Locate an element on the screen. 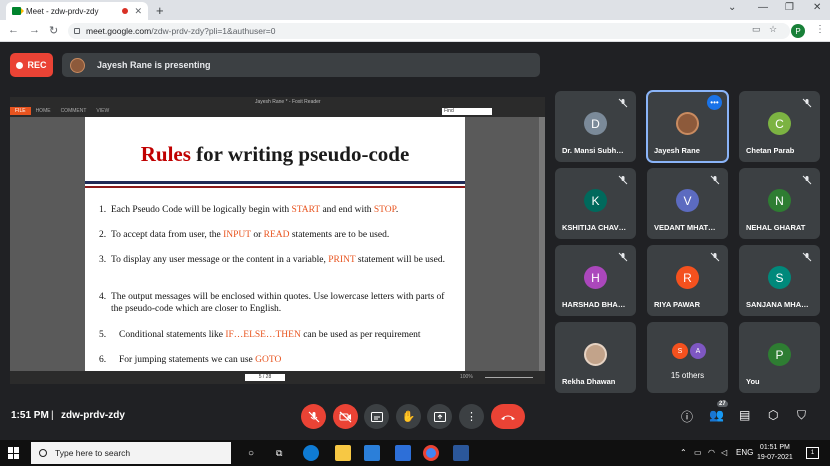 This screenshot has height=466, width=830. host-controls-icon: ⛉ is located at coordinates (801, 415).